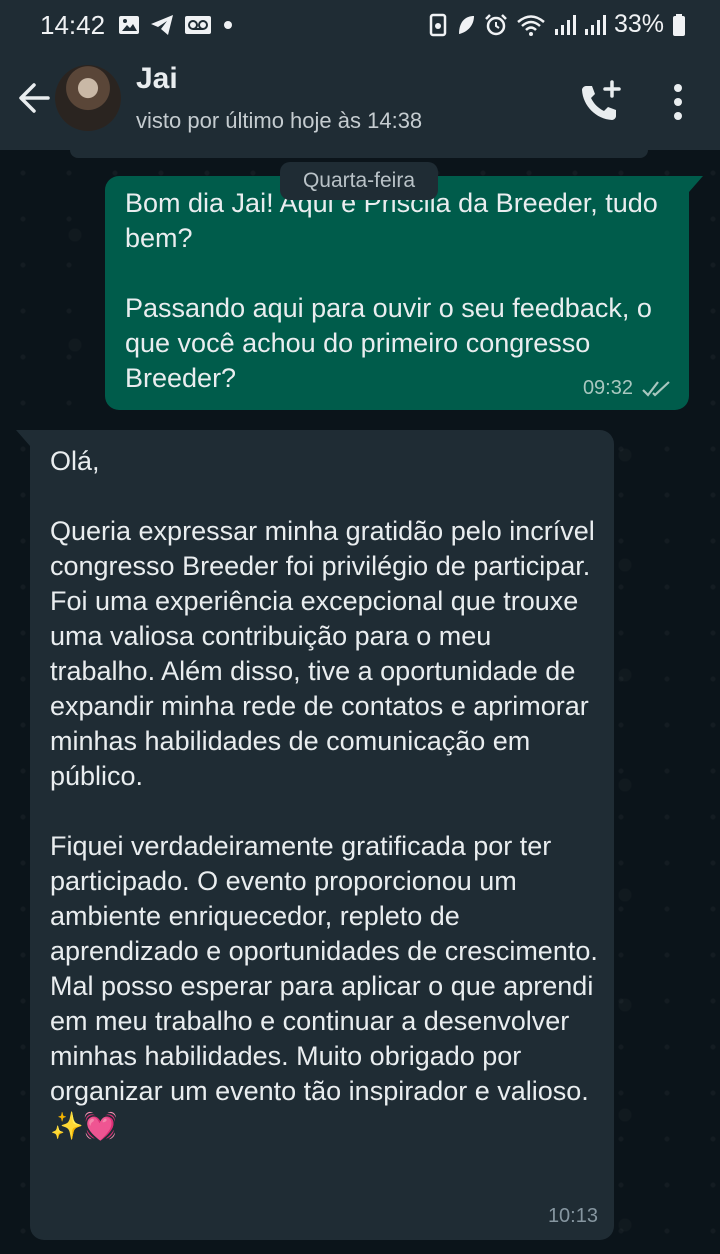 The image size is (720, 1254). What do you see at coordinates (73, 25) in the screenshot?
I see `status-time: 14:42` at bounding box center [73, 25].